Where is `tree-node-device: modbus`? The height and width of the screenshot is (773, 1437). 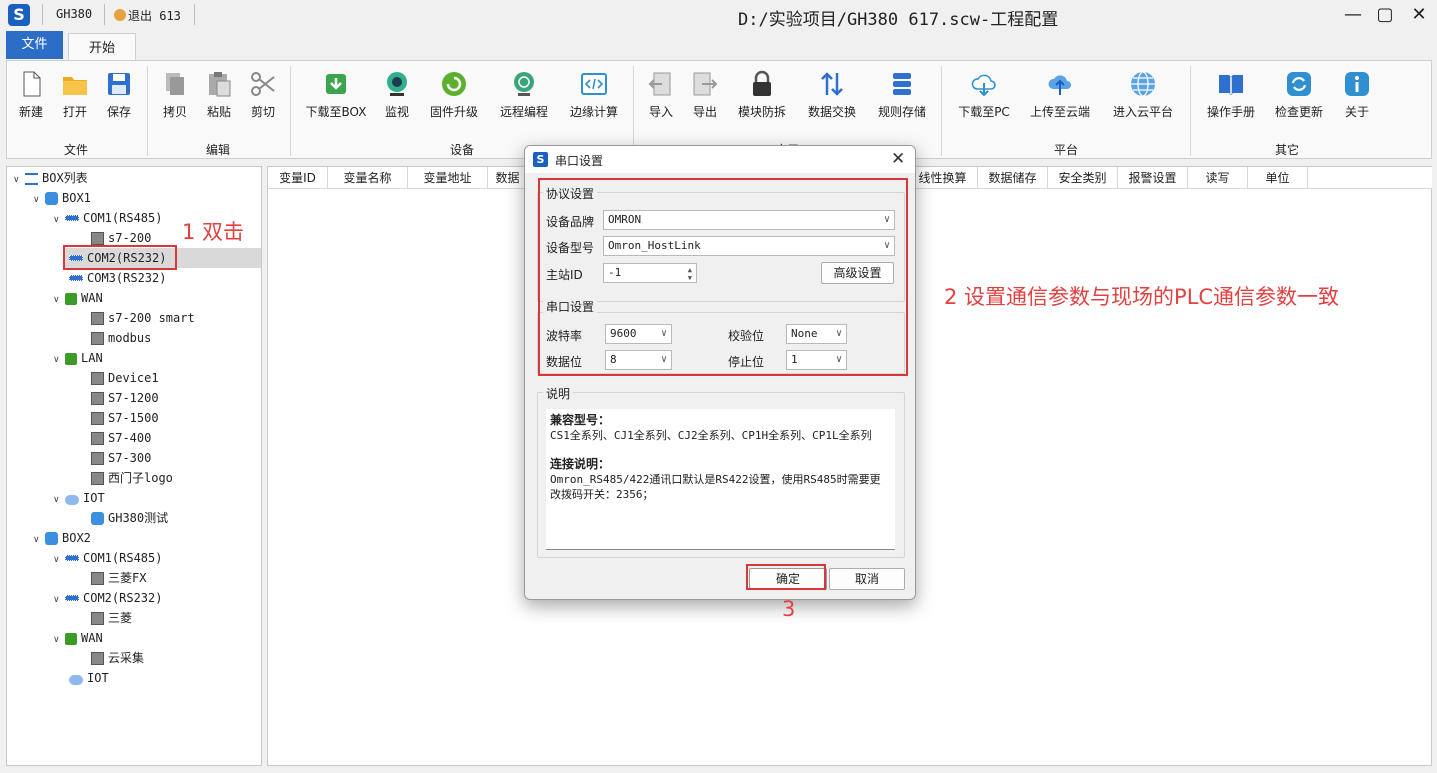
tree-node-device: modbus is located at coordinates (121, 338).